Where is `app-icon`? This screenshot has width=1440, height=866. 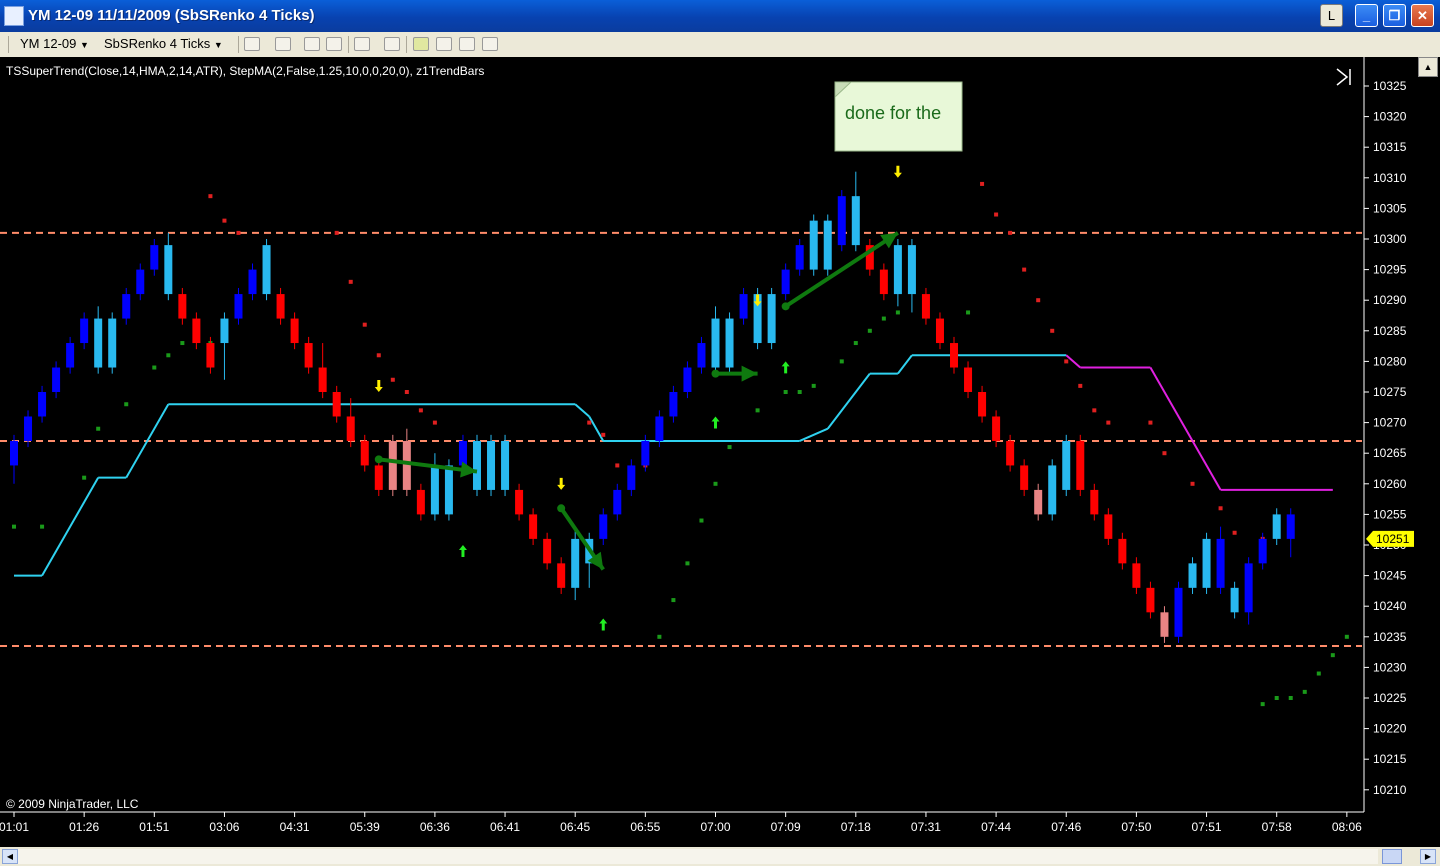
app-icon is located at coordinates (14, 16).